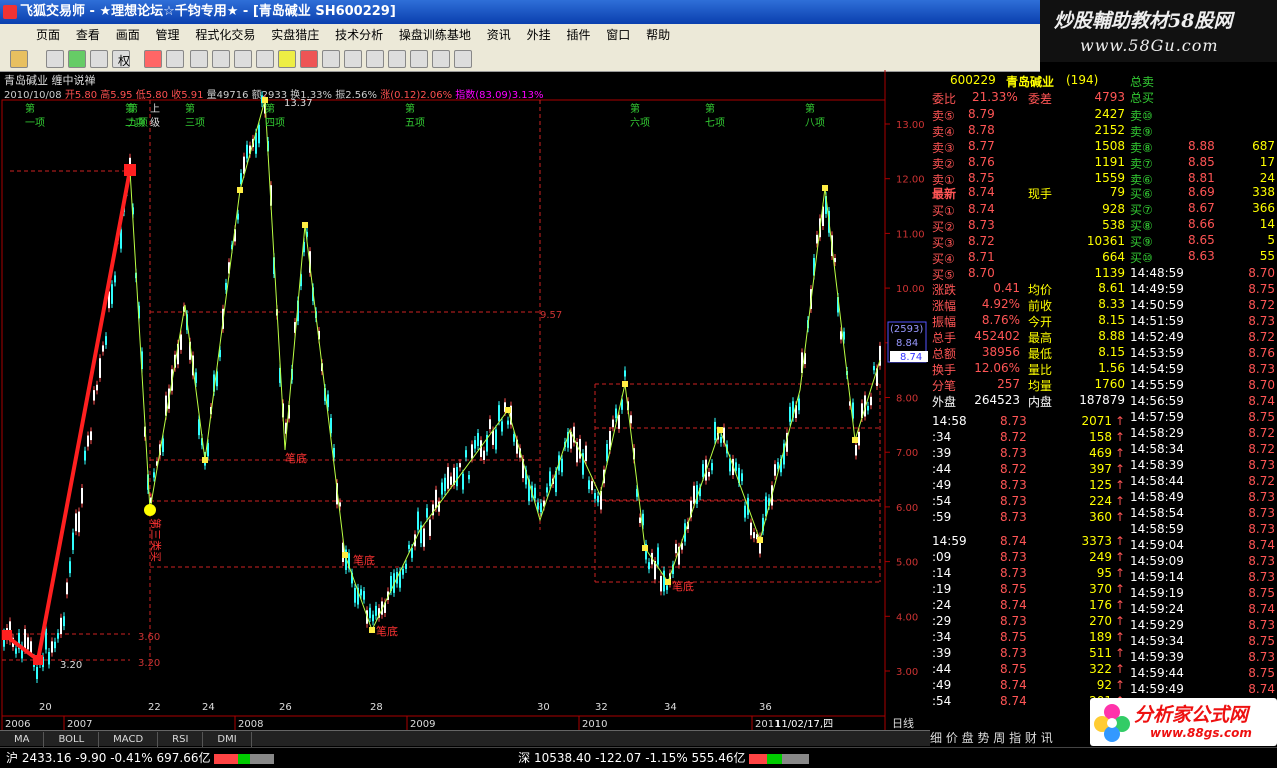  What do you see at coordinates (1105, 241) in the screenshot?
I see `buy-volume: 10361` at bounding box center [1105, 241].